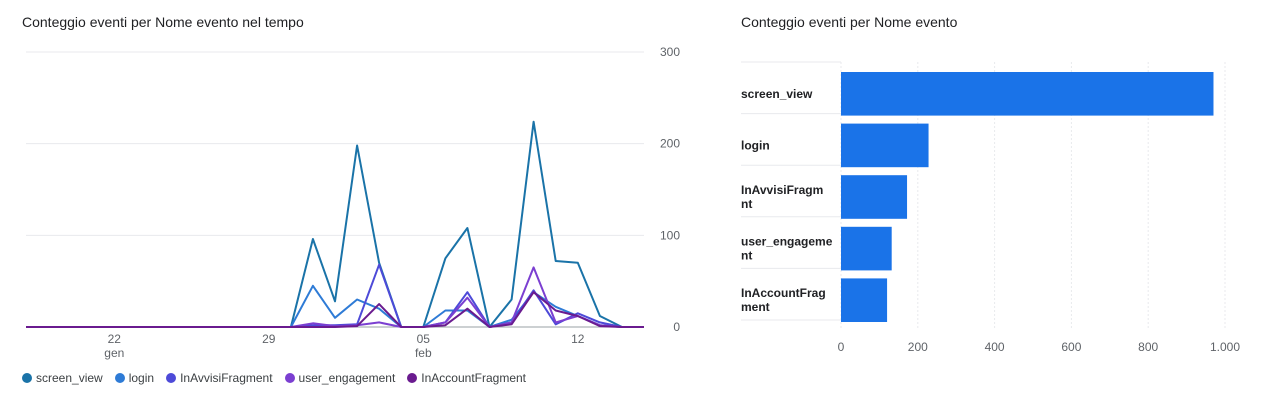 The width and height of the screenshot is (1264, 401). What do you see at coordinates (141, 378) in the screenshot?
I see `legend-label: login` at bounding box center [141, 378].